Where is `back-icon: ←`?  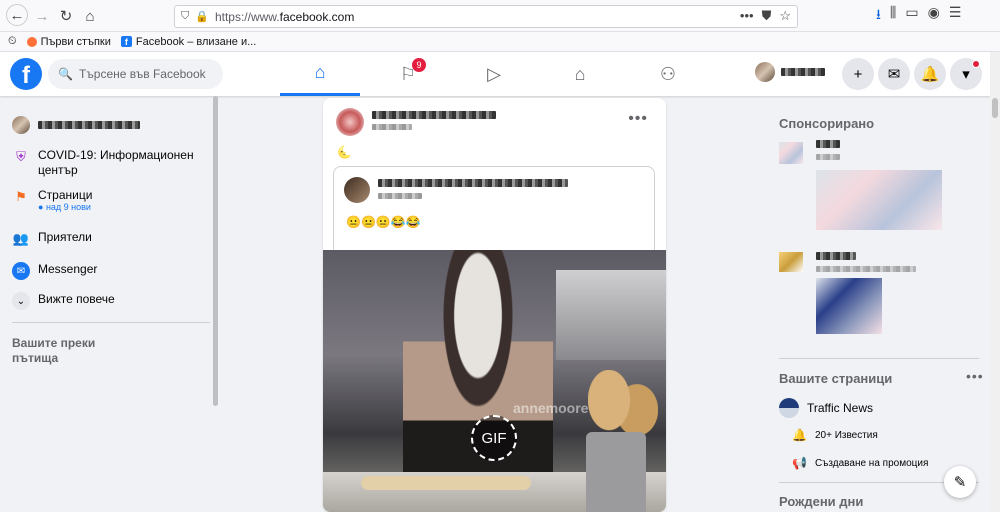 back-icon: ← is located at coordinates (17, 15).